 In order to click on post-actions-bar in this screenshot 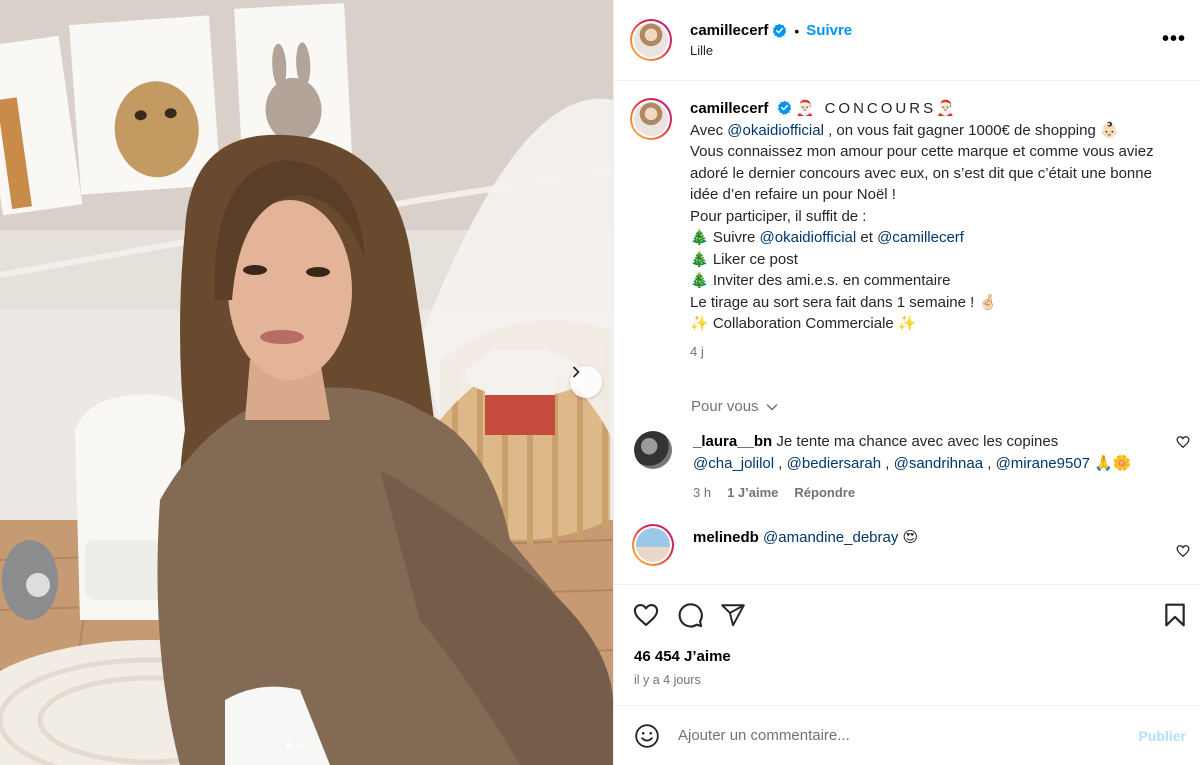, I will do `click(907, 614)`.